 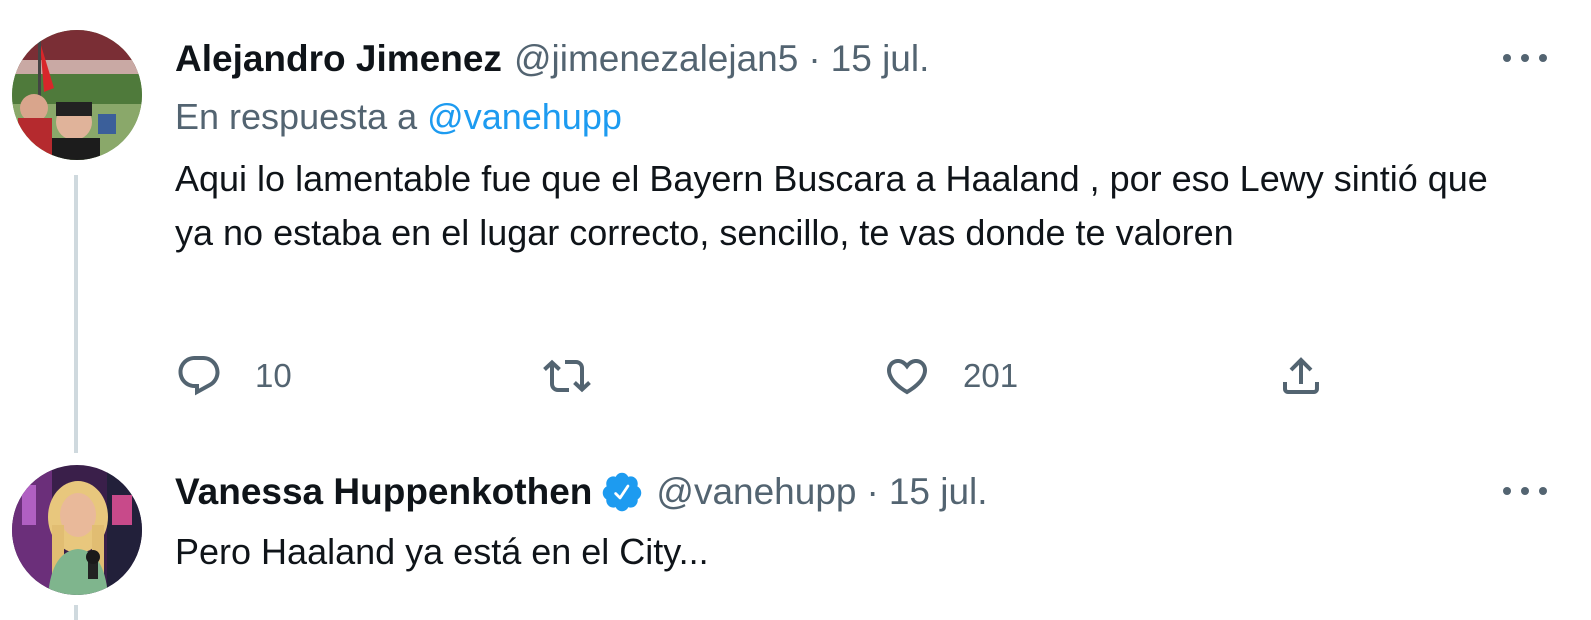 What do you see at coordinates (775, 376) in the screenshot?
I see `tweet-actions: 10 201` at bounding box center [775, 376].